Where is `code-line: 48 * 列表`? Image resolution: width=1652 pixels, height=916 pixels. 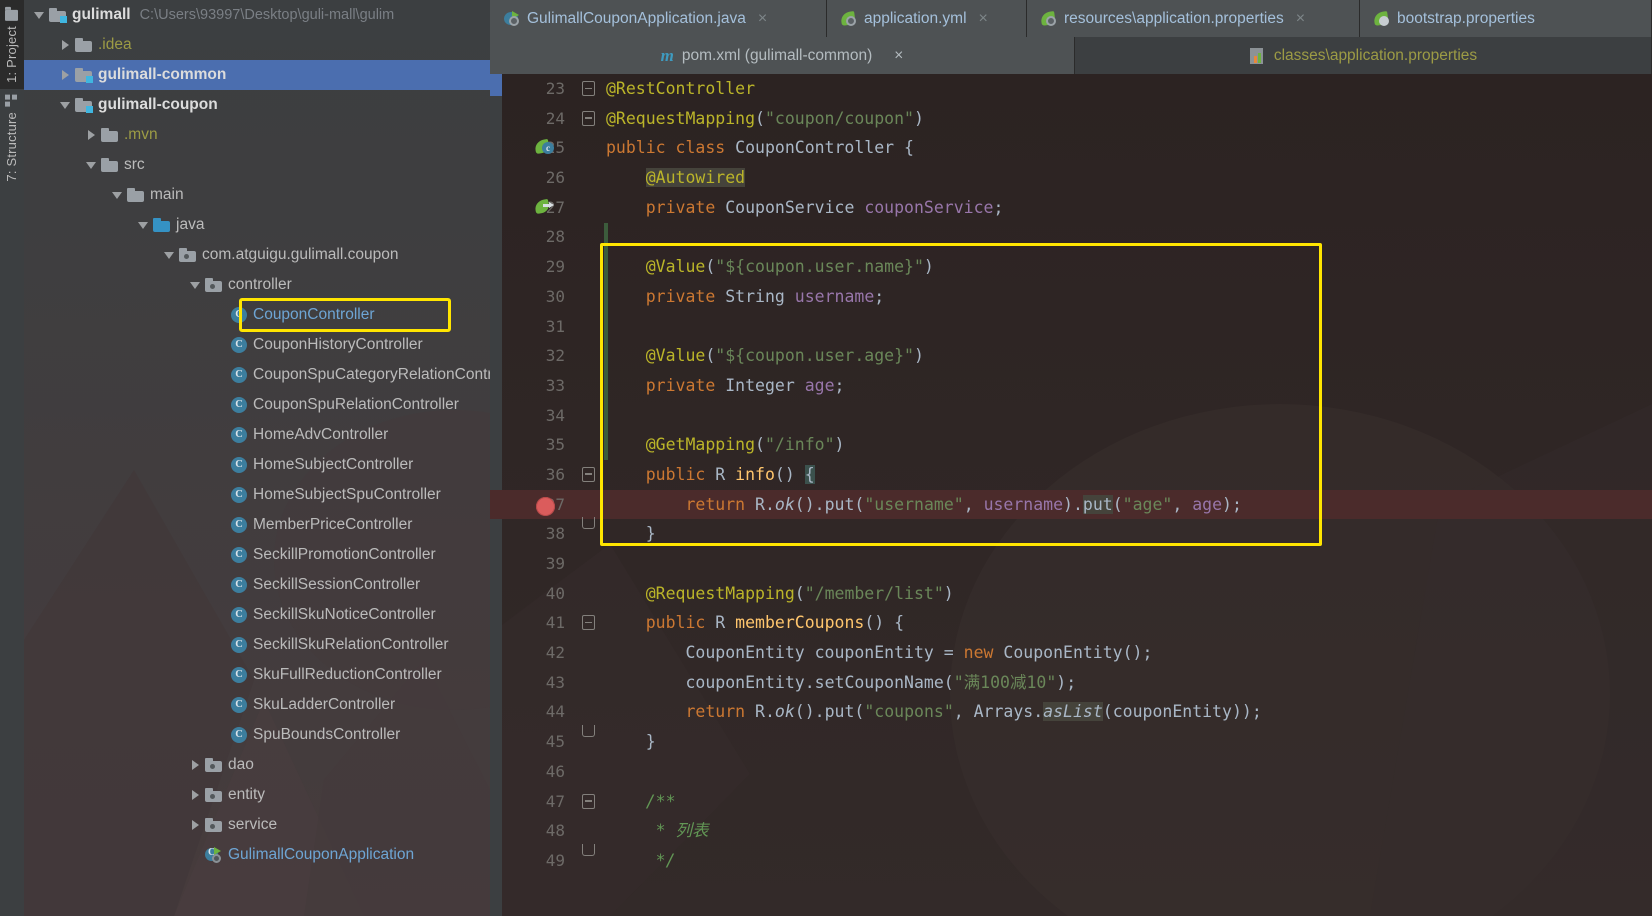
code-line: 48 * 列表 is located at coordinates (1071, 831).